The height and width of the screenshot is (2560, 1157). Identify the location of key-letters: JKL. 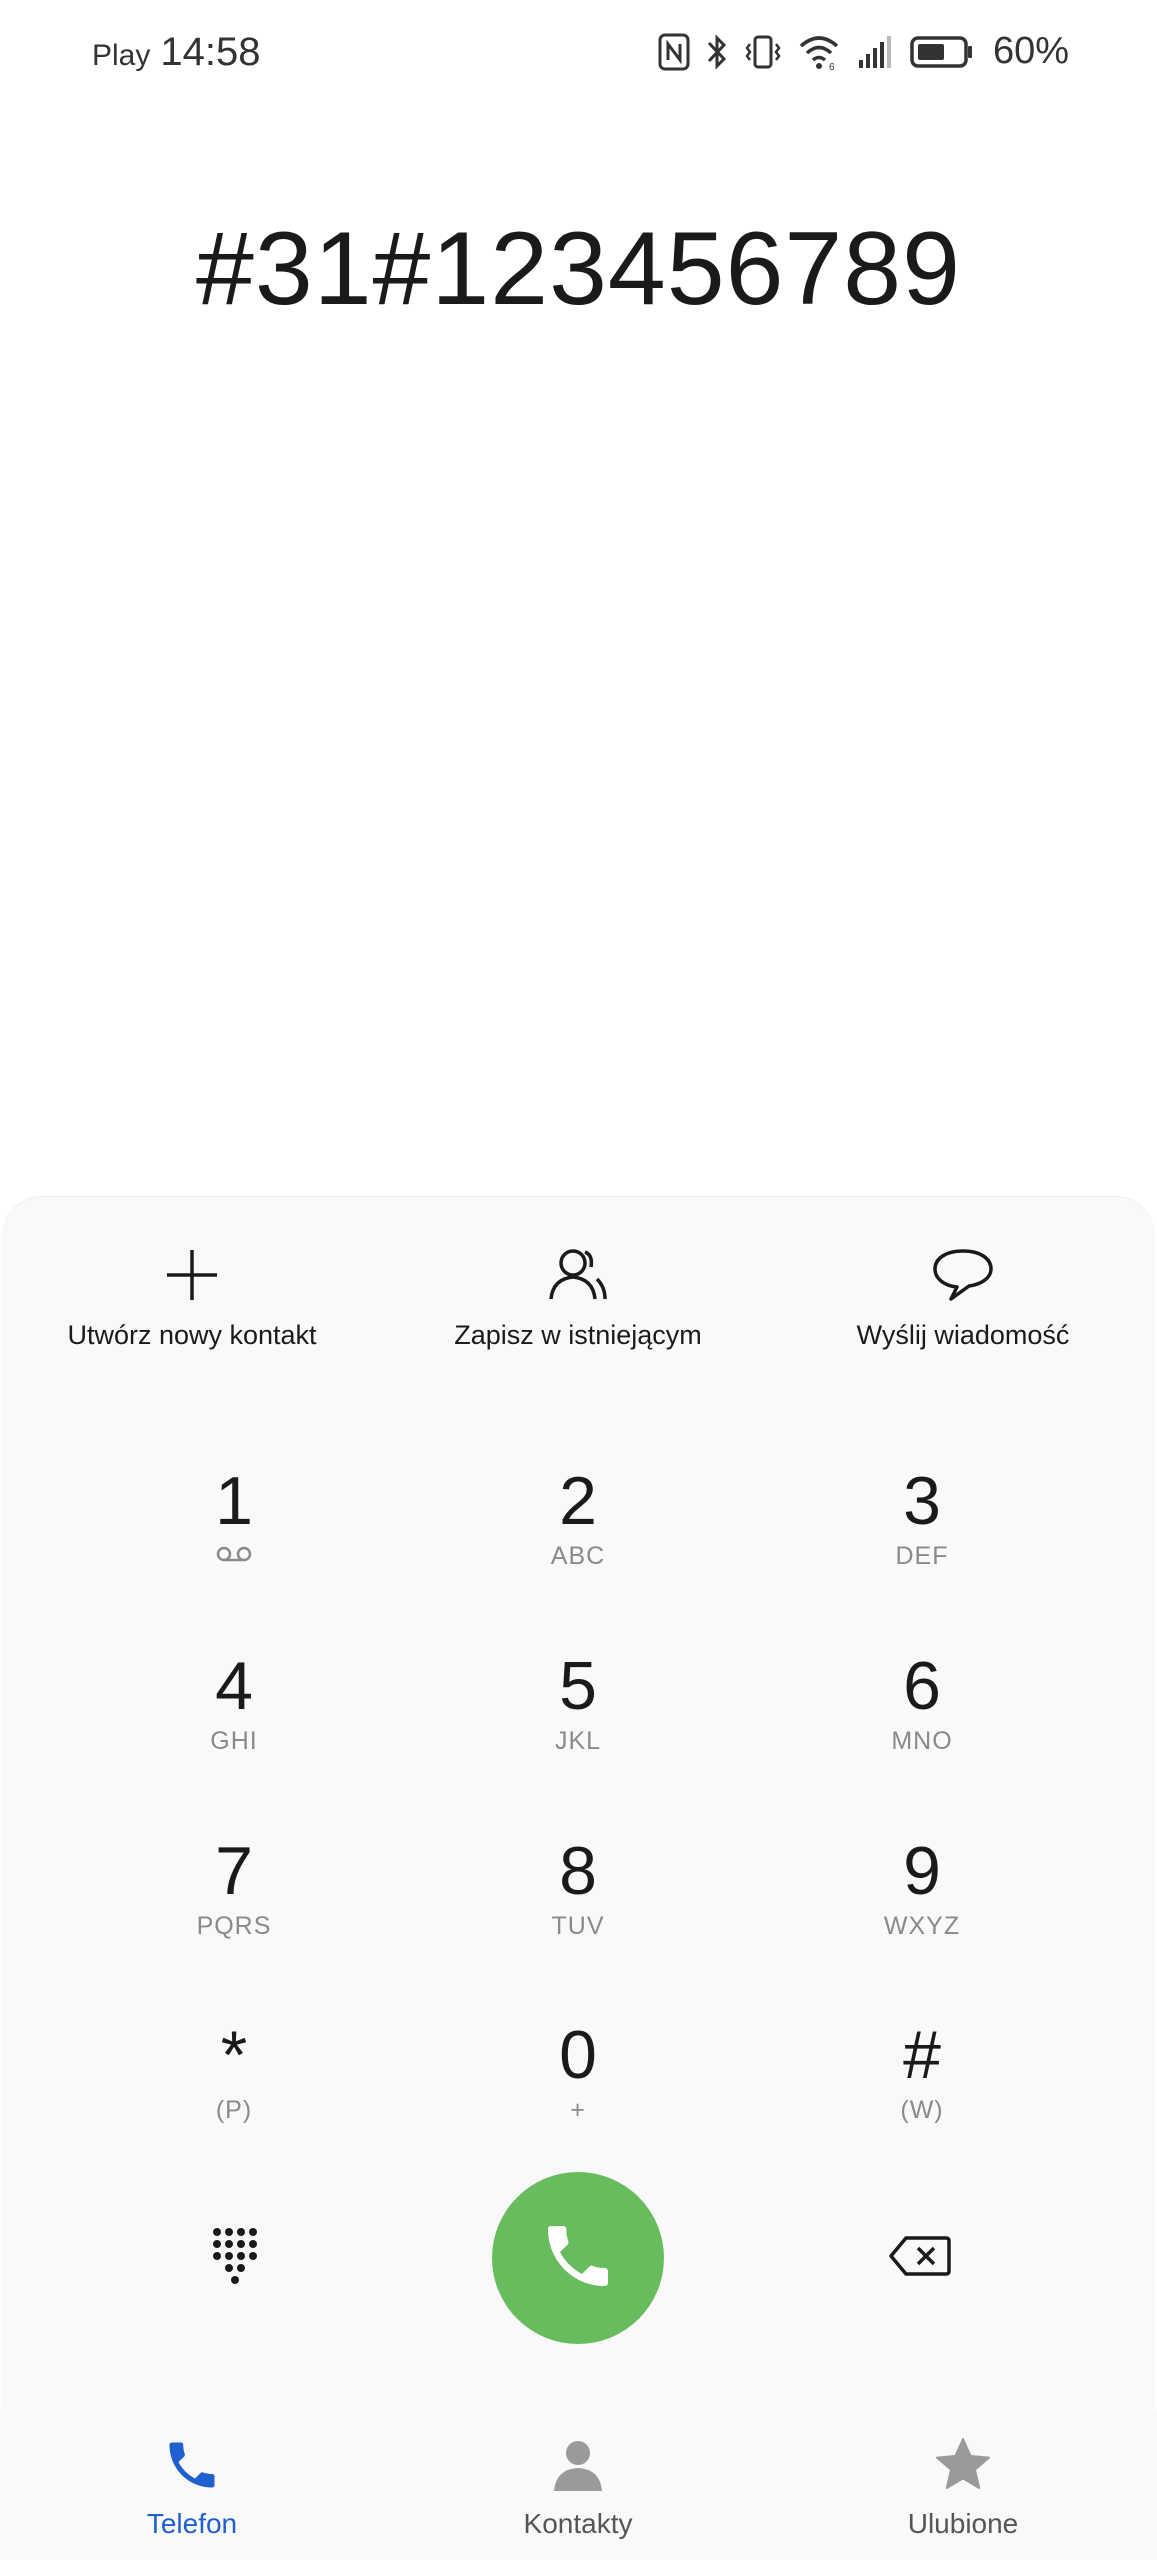
(578, 1741).